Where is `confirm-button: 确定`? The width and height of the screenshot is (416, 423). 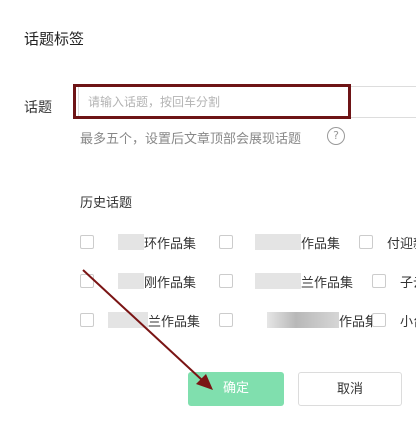
confirm-button: 确定 is located at coordinates (236, 389).